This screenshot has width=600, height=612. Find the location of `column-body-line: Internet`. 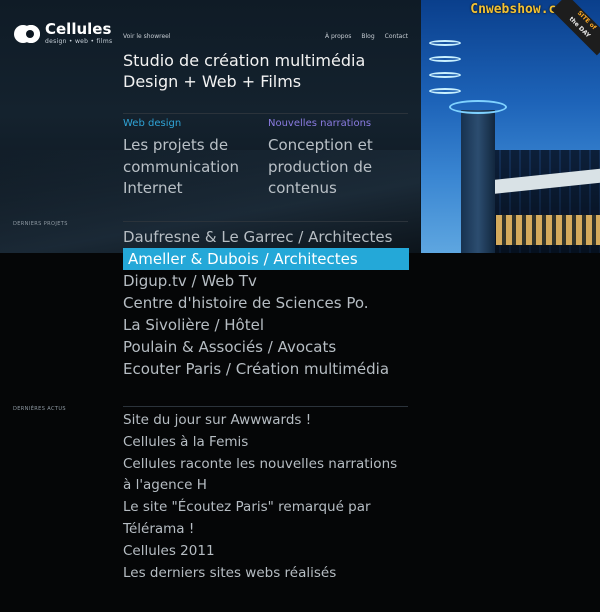

column-body-line: Internet is located at coordinates (153, 188).